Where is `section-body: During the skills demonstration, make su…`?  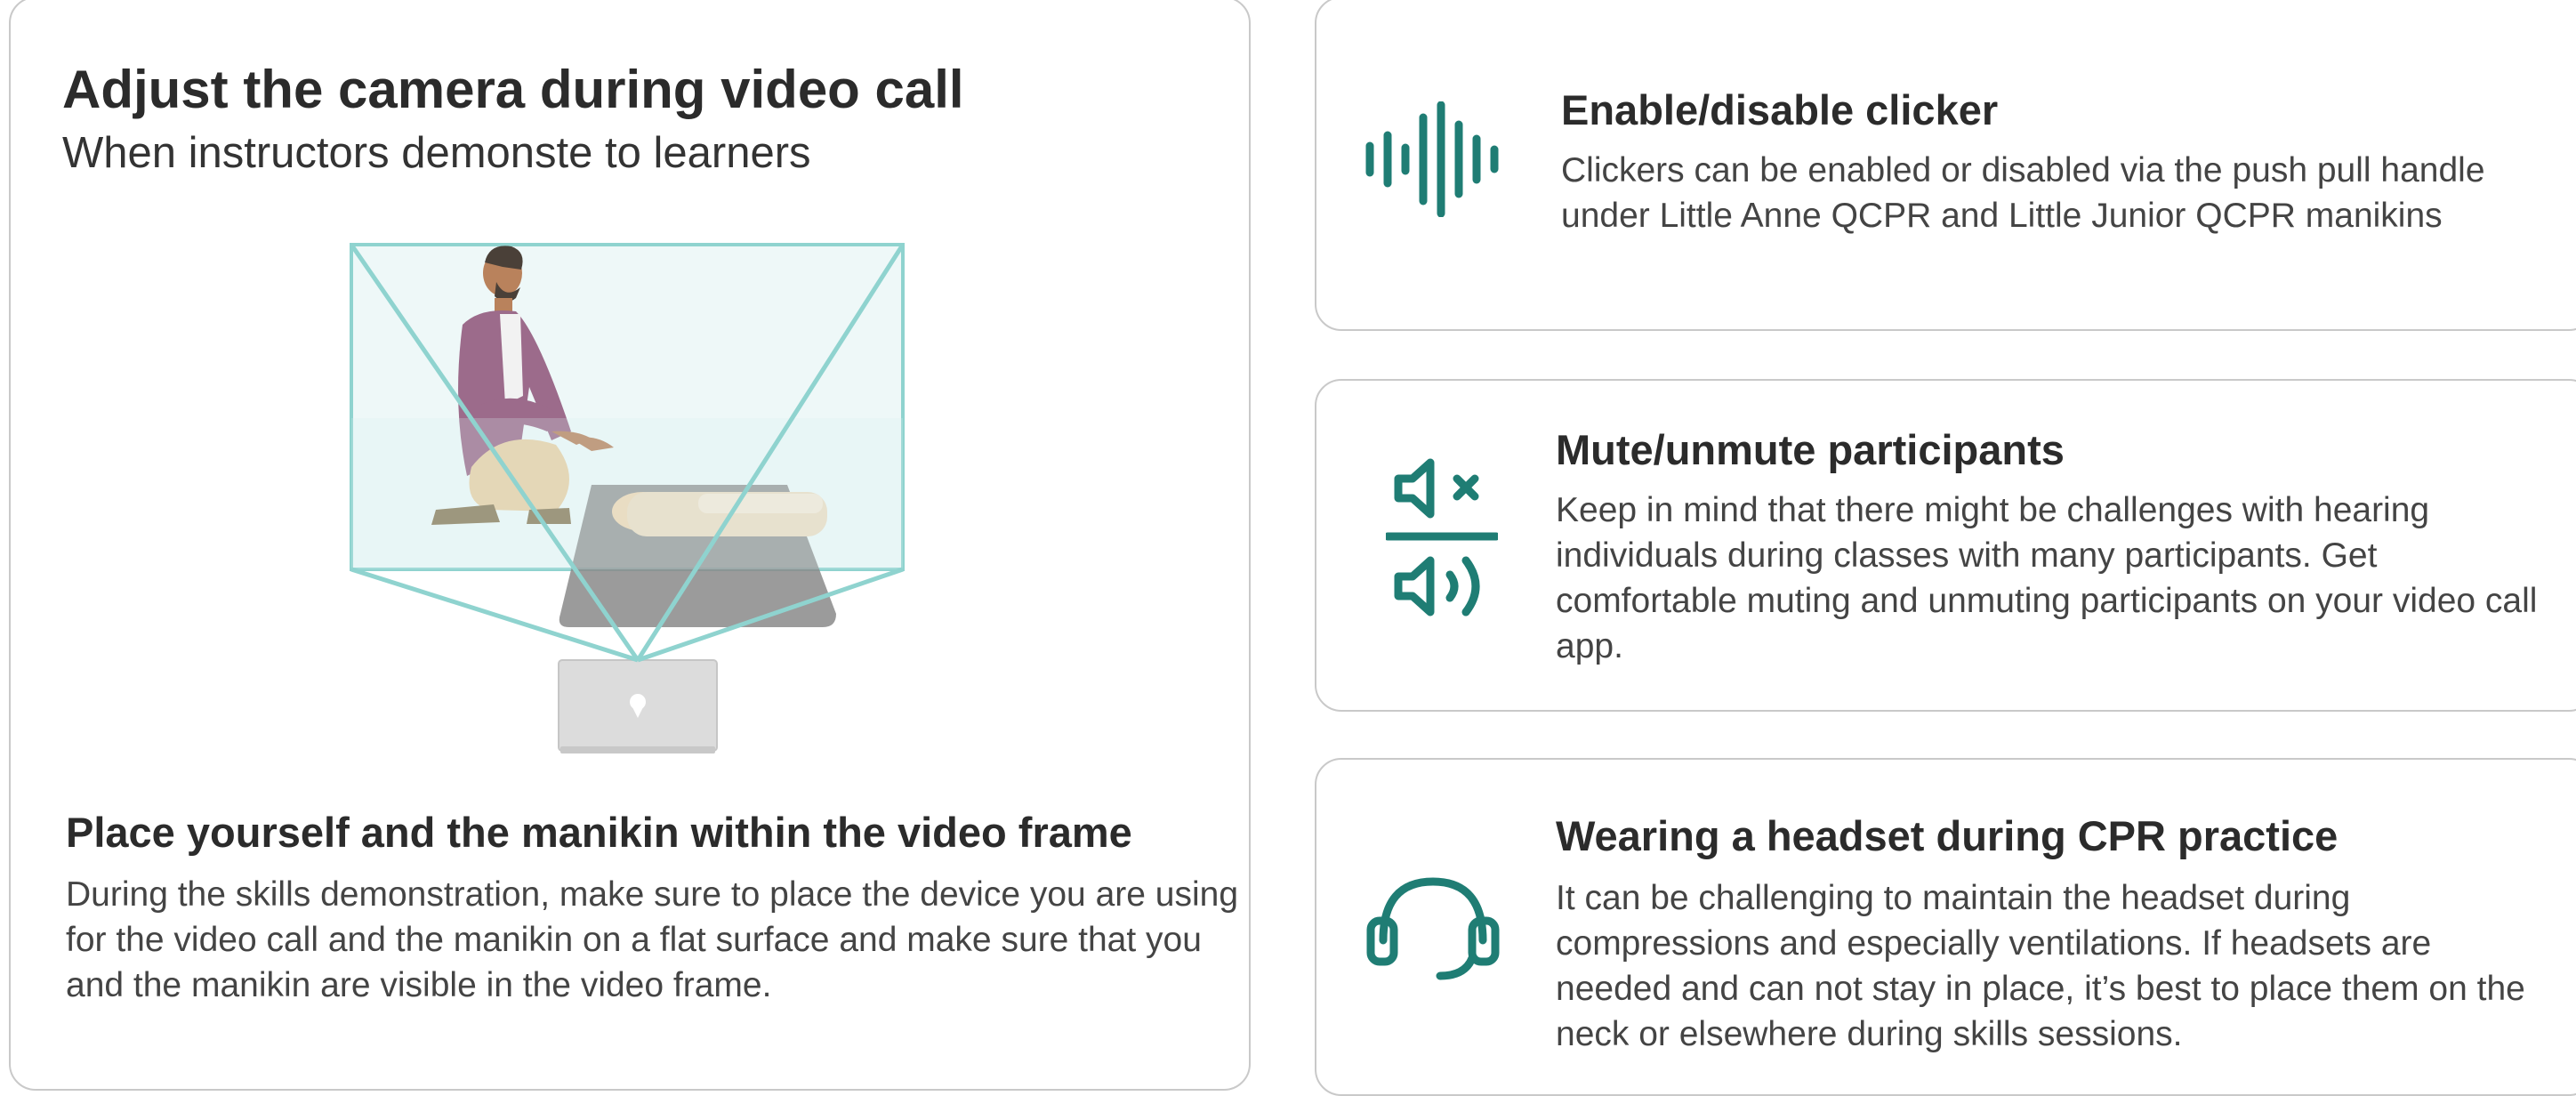
section-body: During the skills demonstration, make su… is located at coordinates (652, 939).